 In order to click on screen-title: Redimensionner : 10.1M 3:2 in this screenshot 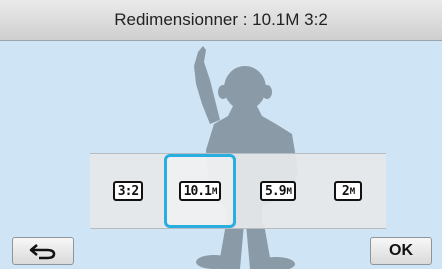, I will do `click(221, 19)`.